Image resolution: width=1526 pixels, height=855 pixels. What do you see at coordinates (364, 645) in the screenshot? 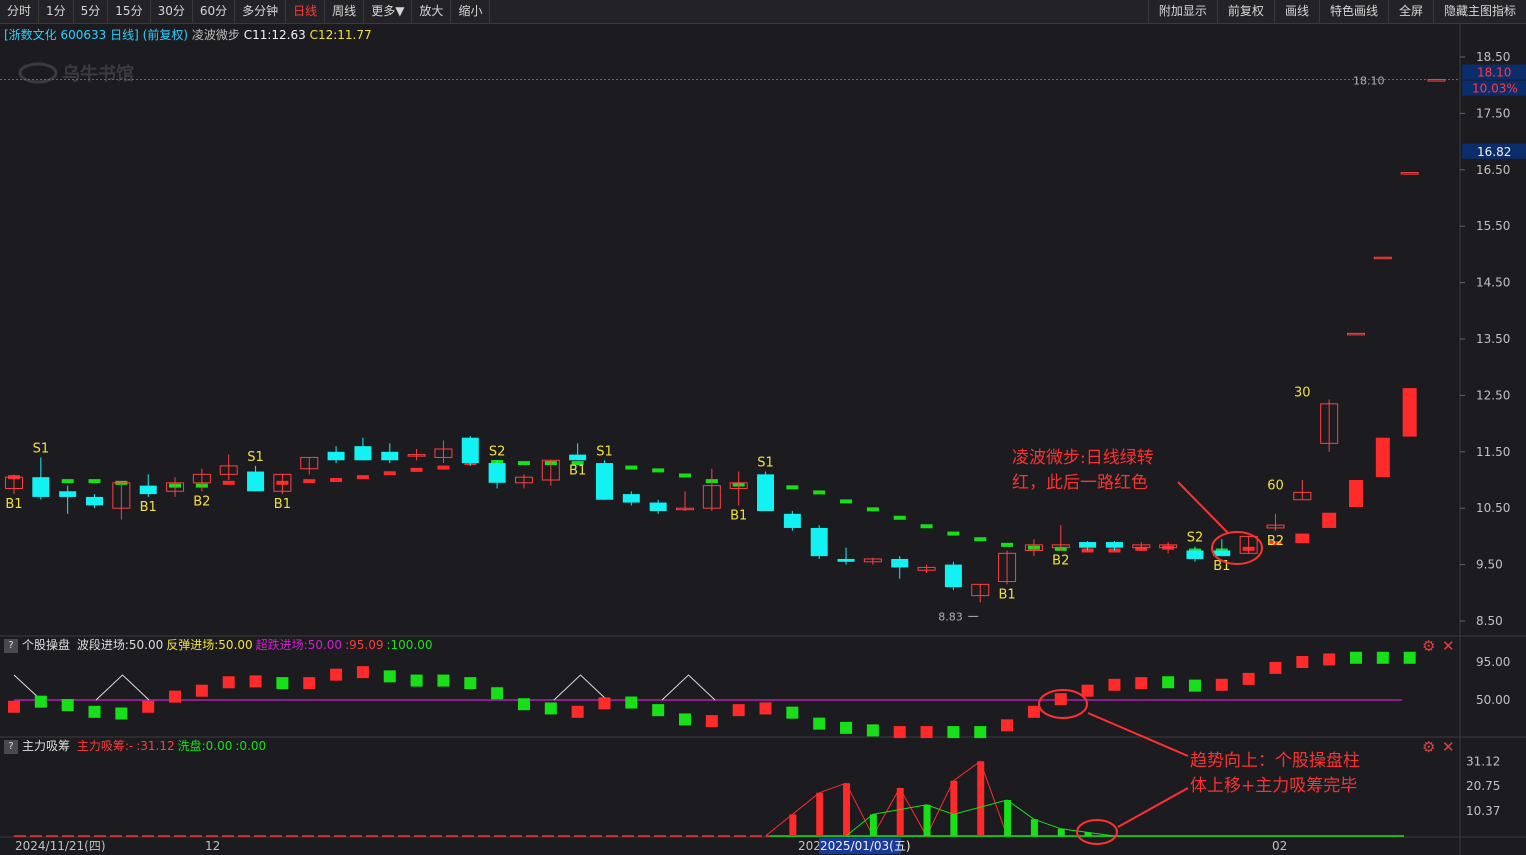
I see `indicator-value: :95.09` at bounding box center [364, 645].